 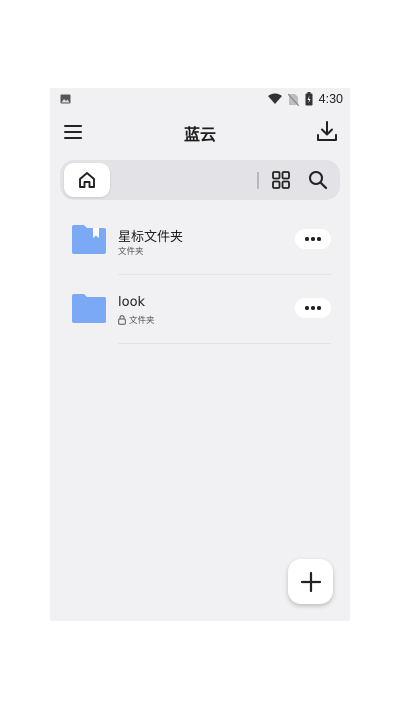 I want to click on search-icon, so click(x=318, y=180).